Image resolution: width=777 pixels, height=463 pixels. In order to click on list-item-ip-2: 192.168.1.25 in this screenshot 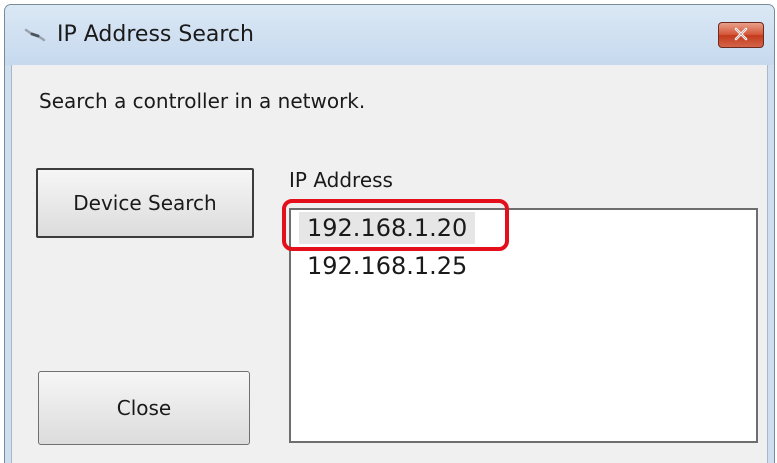, I will do `click(387, 266)`.